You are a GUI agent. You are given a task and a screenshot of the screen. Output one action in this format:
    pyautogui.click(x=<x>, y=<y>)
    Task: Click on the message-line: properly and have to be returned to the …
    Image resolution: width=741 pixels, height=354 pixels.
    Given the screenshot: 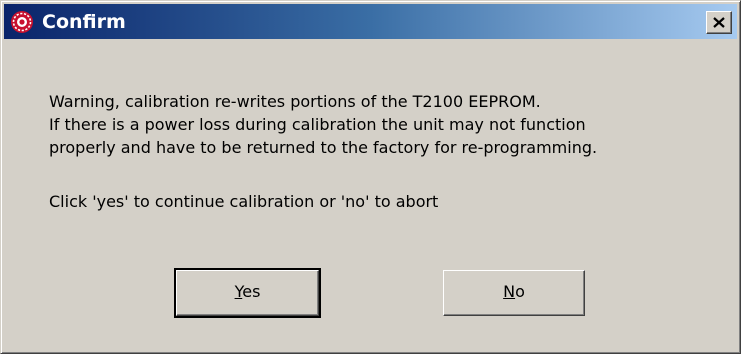 What is the action you would take?
    pyautogui.click(x=323, y=147)
    